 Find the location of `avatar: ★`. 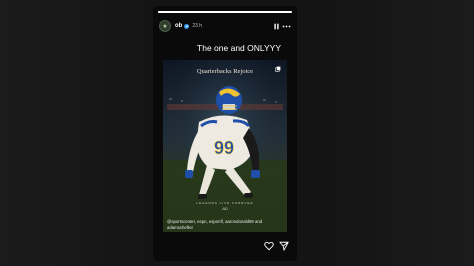

avatar: ★ is located at coordinates (165, 26).